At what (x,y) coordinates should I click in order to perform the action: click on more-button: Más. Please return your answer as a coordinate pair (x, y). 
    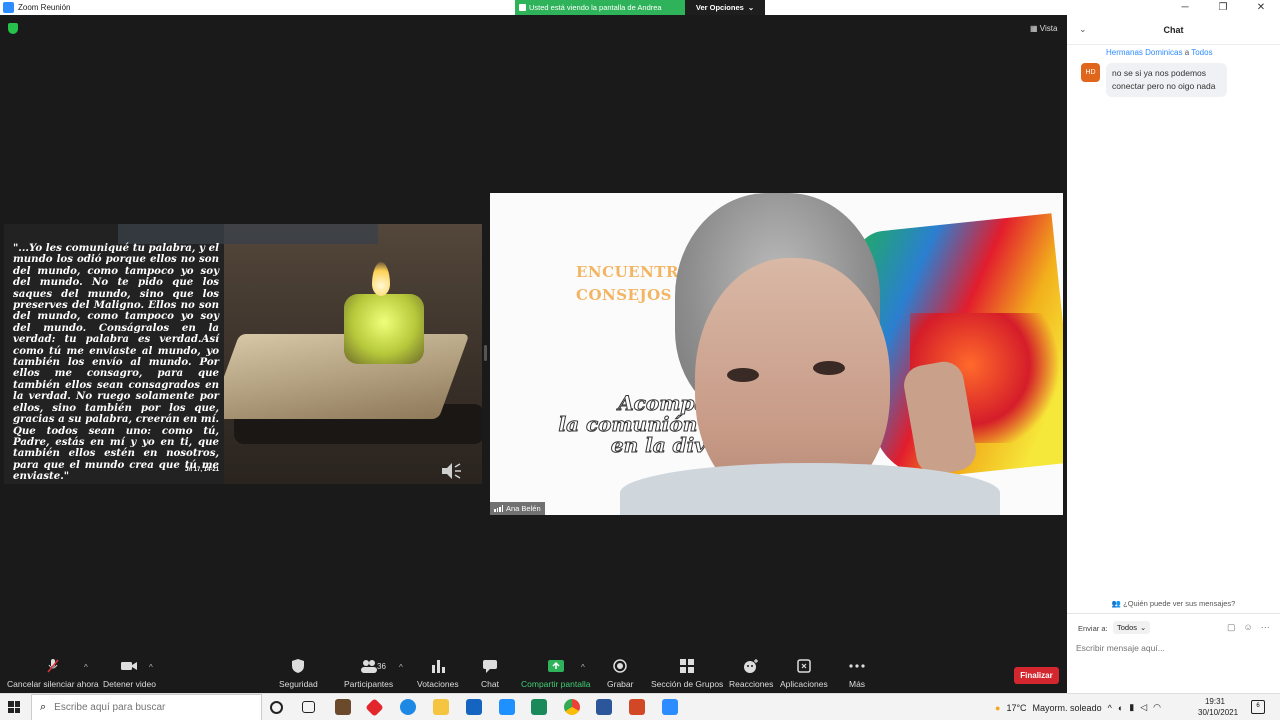
    Looking at the image, I should click on (857, 674).